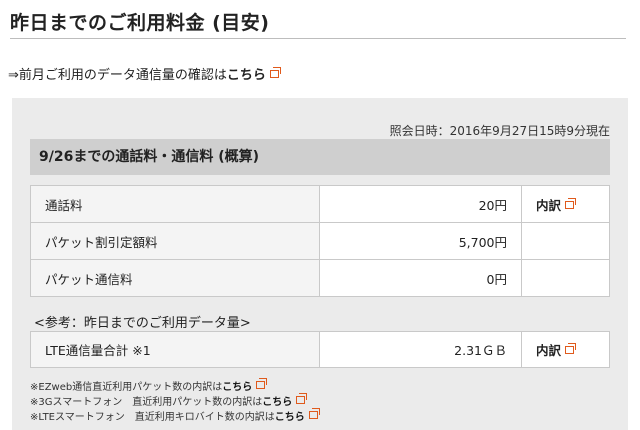 This screenshot has height=430, width=640. Describe the element at coordinates (320, 157) in the screenshot. I see `section-title: 9/26までの通話料・通信料 (概算)` at that location.